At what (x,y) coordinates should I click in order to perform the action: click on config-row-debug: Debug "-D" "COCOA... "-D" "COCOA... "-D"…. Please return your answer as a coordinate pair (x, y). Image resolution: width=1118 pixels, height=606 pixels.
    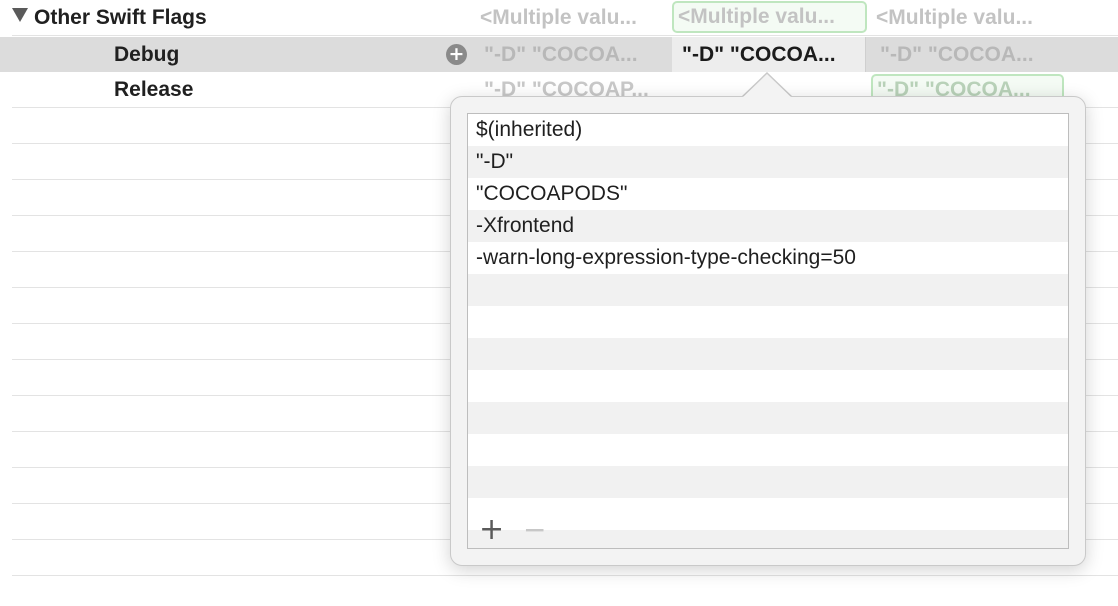
    Looking at the image, I should click on (559, 54).